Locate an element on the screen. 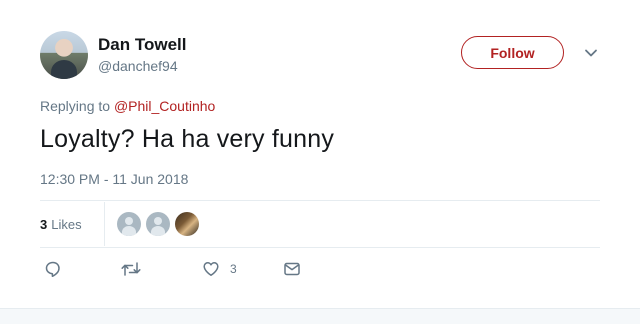  replying-to-line: Replying to @Phil_Coutinho is located at coordinates (127, 106).